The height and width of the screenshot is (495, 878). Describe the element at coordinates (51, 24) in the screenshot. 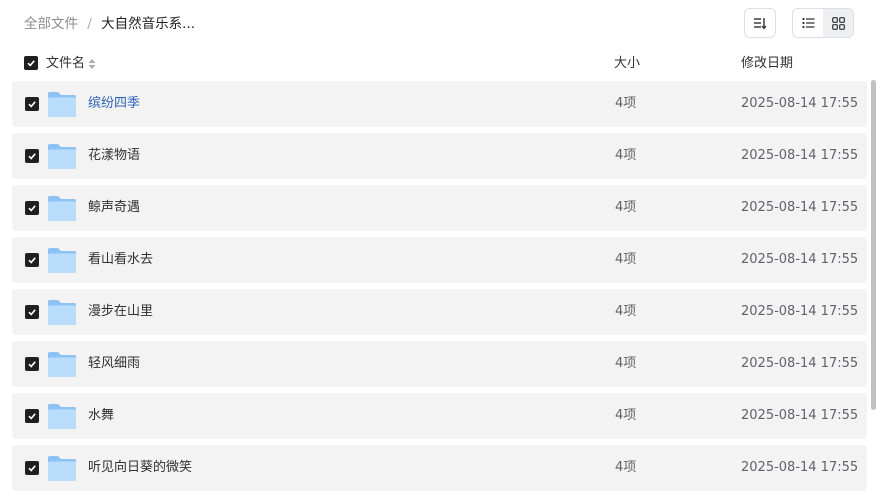

I see `breadcrumb-root-link: 全部文件` at that location.